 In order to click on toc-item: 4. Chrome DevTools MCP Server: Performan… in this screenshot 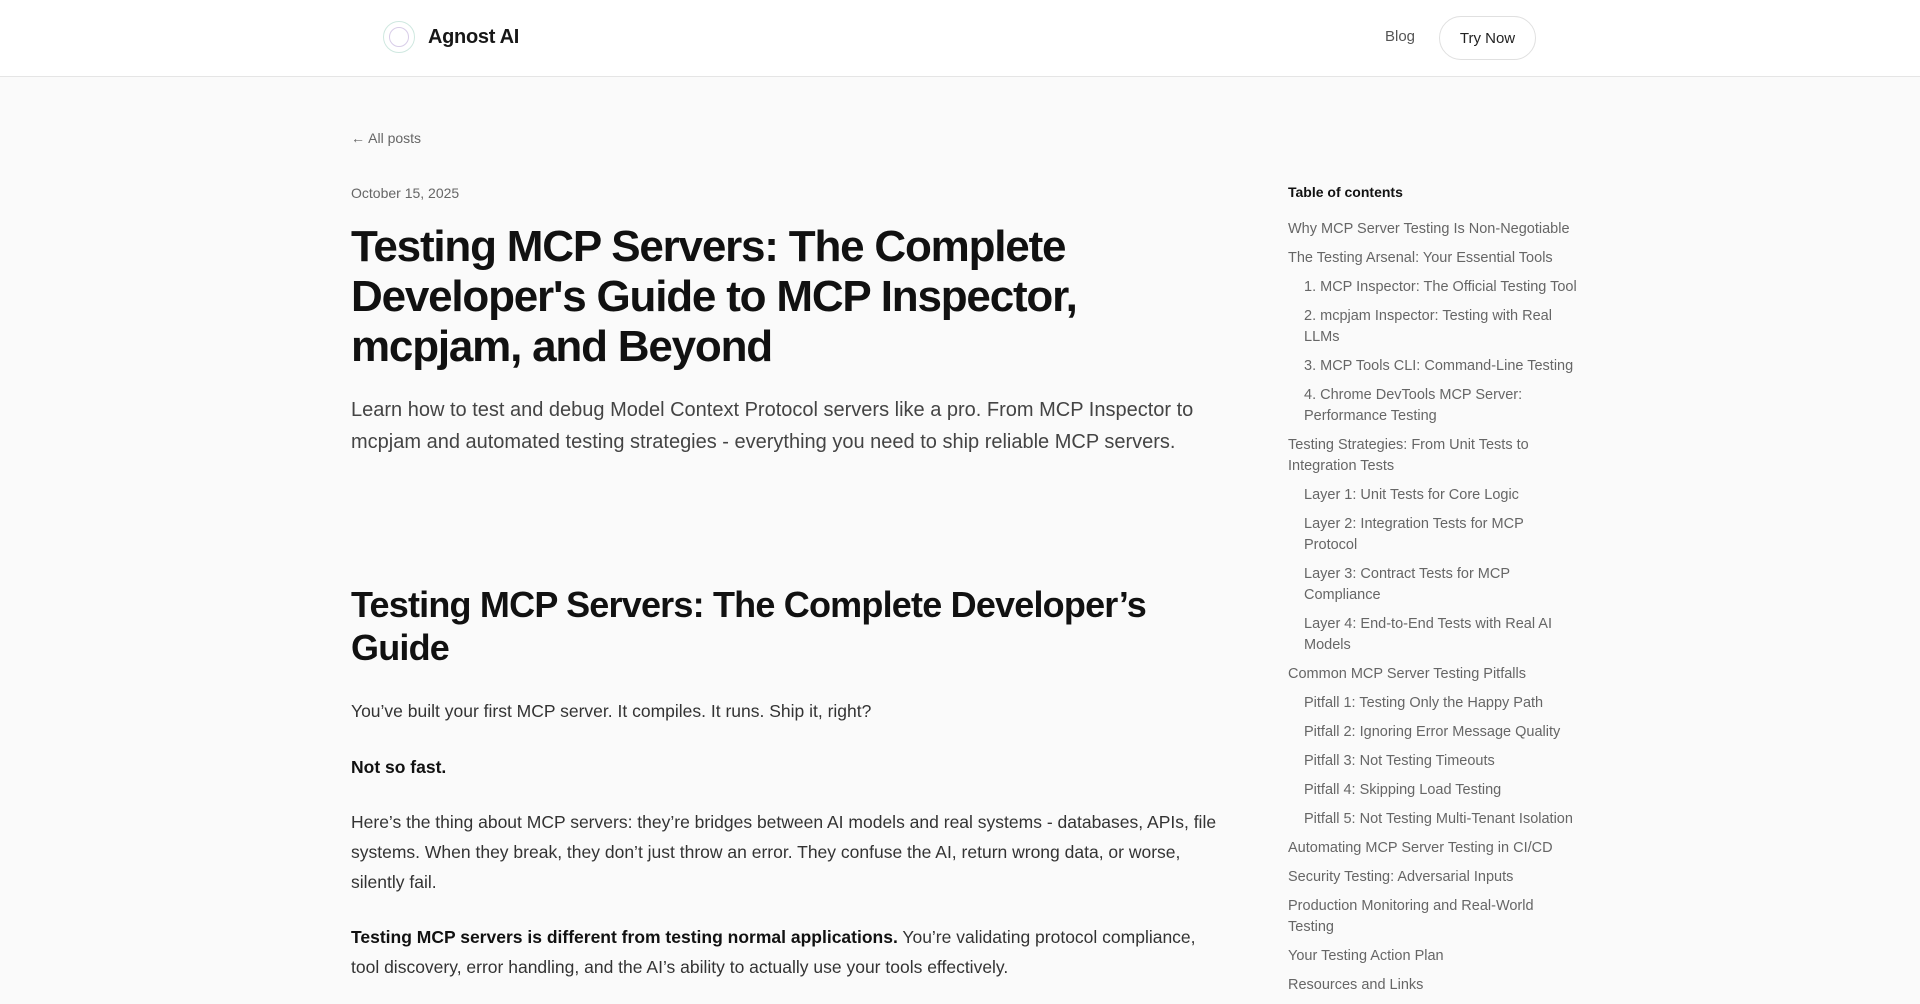, I will do `click(1433, 406)`.